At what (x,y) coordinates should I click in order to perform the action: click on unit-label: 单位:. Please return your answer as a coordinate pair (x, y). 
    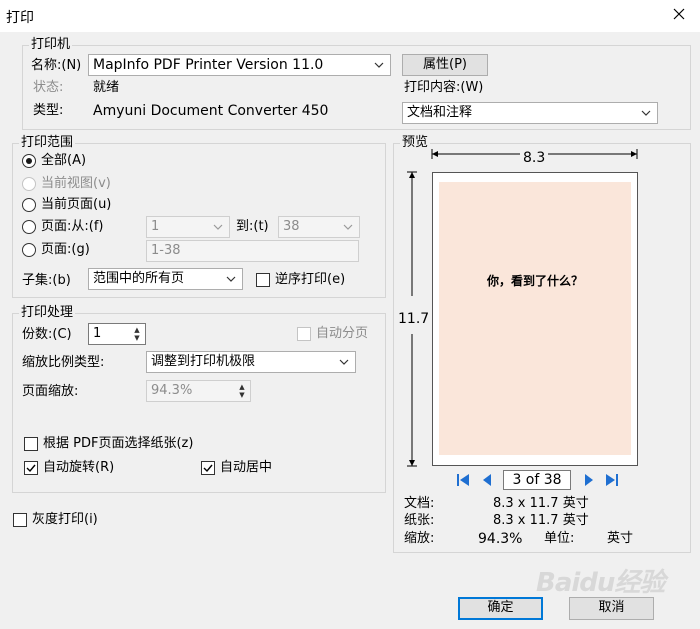
    Looking at the image, I should click on (559, 538).